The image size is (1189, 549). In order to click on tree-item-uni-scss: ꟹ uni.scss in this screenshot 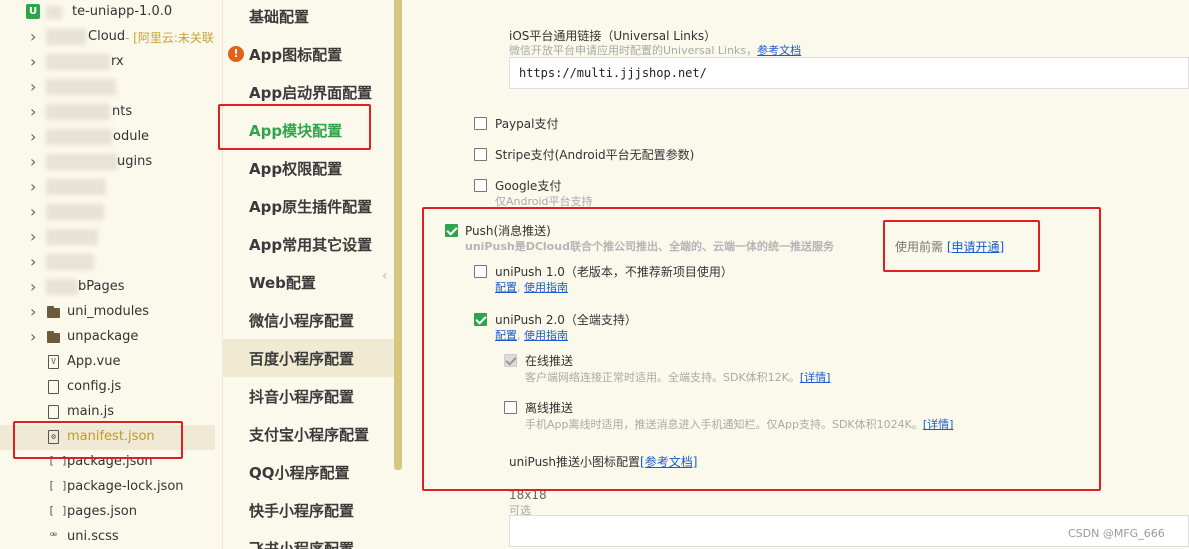, I will do `click(107, 537)`.